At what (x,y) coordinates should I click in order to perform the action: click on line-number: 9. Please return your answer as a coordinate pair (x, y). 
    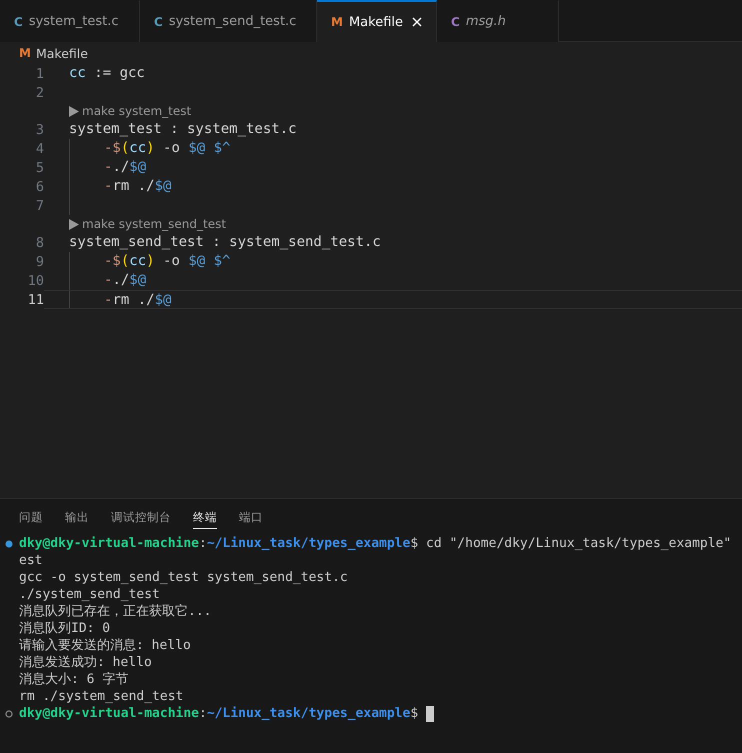
    Looking at the image, I should click on (39, 262).